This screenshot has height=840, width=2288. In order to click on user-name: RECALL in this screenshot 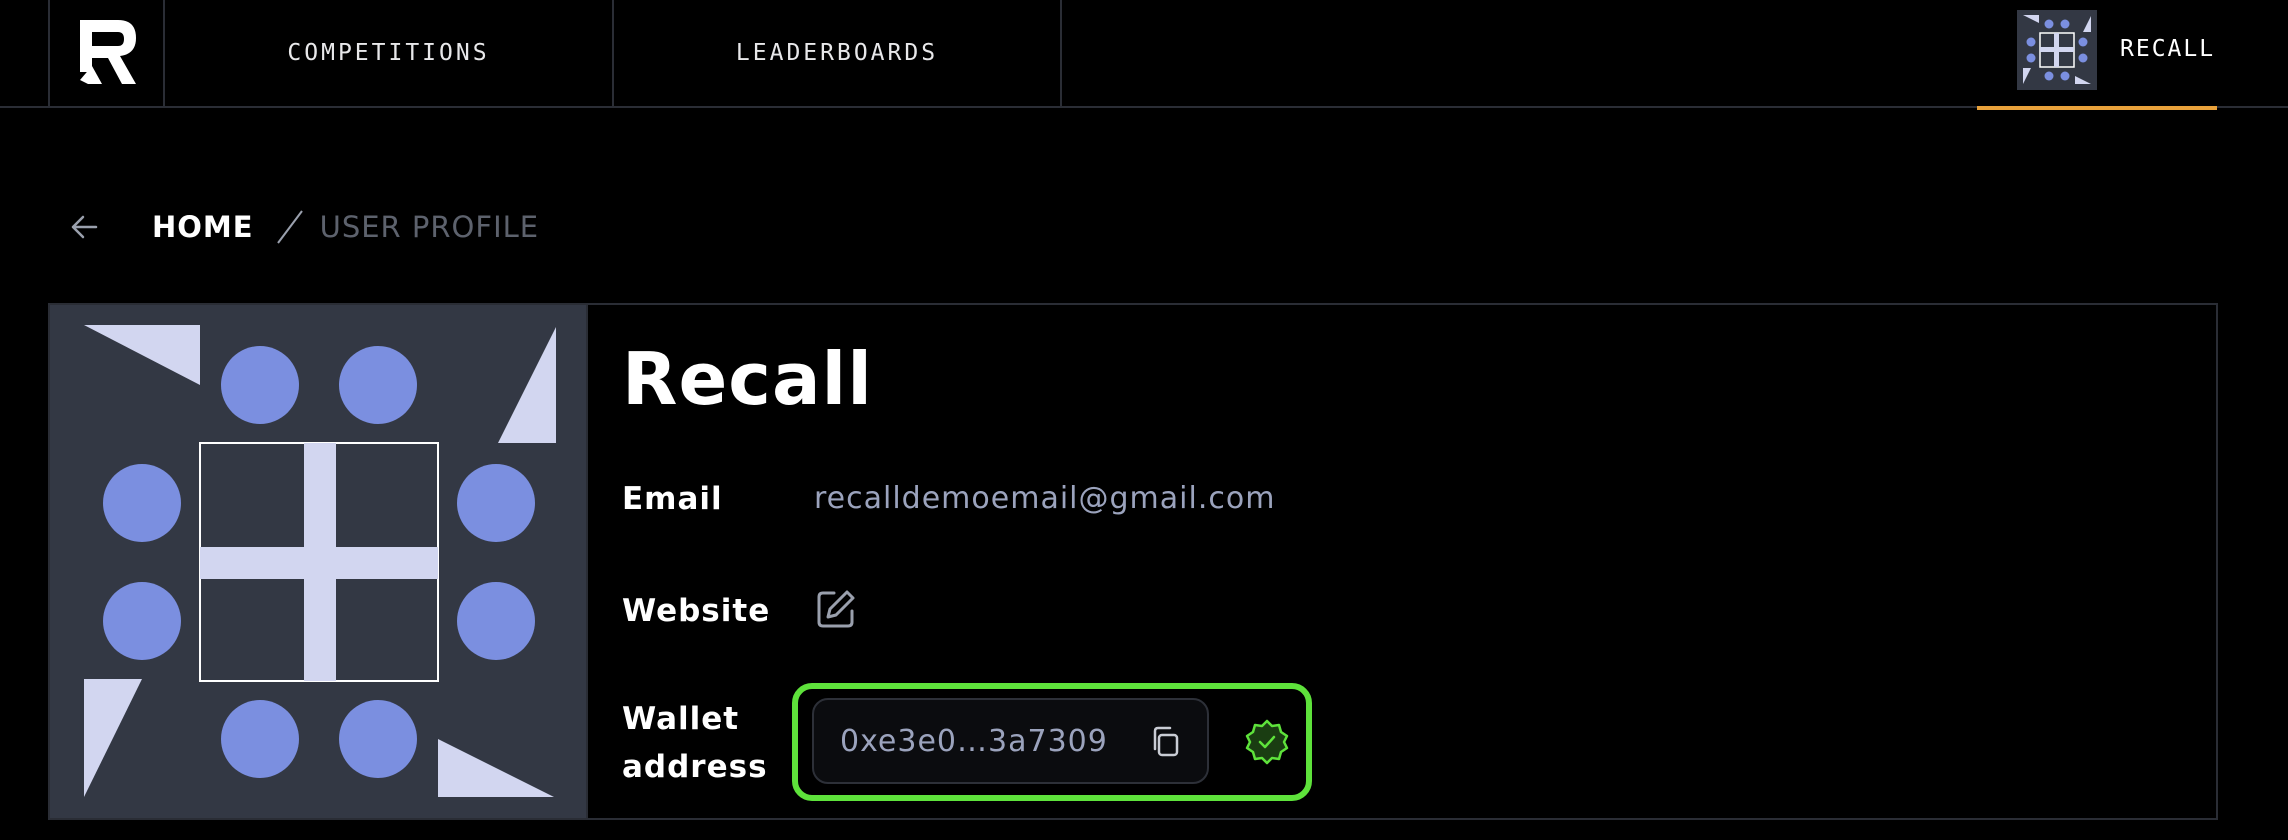, I will do `click(2168, 49)`.